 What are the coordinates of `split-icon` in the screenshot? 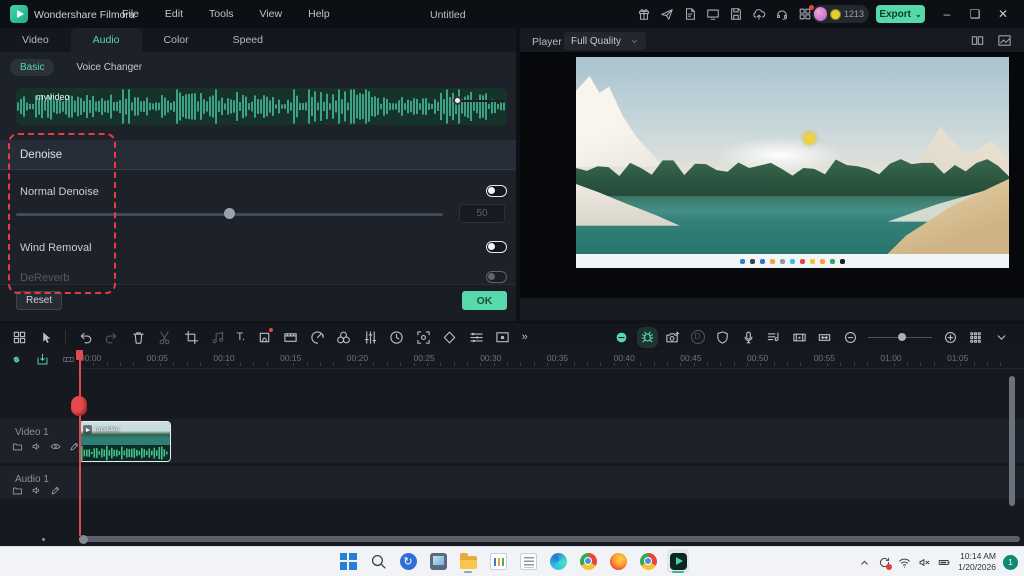 It's located at (164, 337).